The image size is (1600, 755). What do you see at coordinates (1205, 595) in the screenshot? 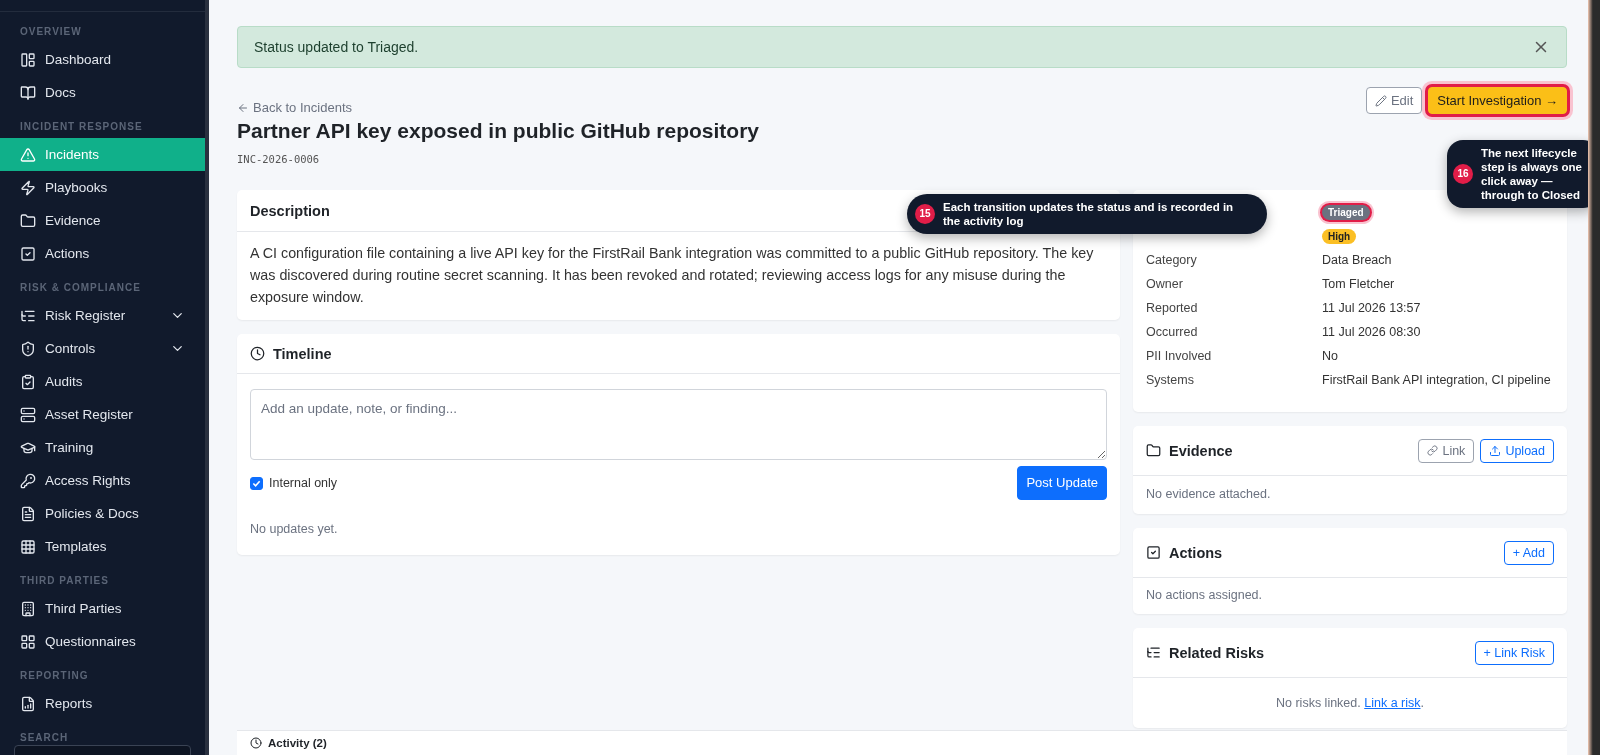
I see `empty-message: No actions assigned.` at bounding box center [1205, 595].